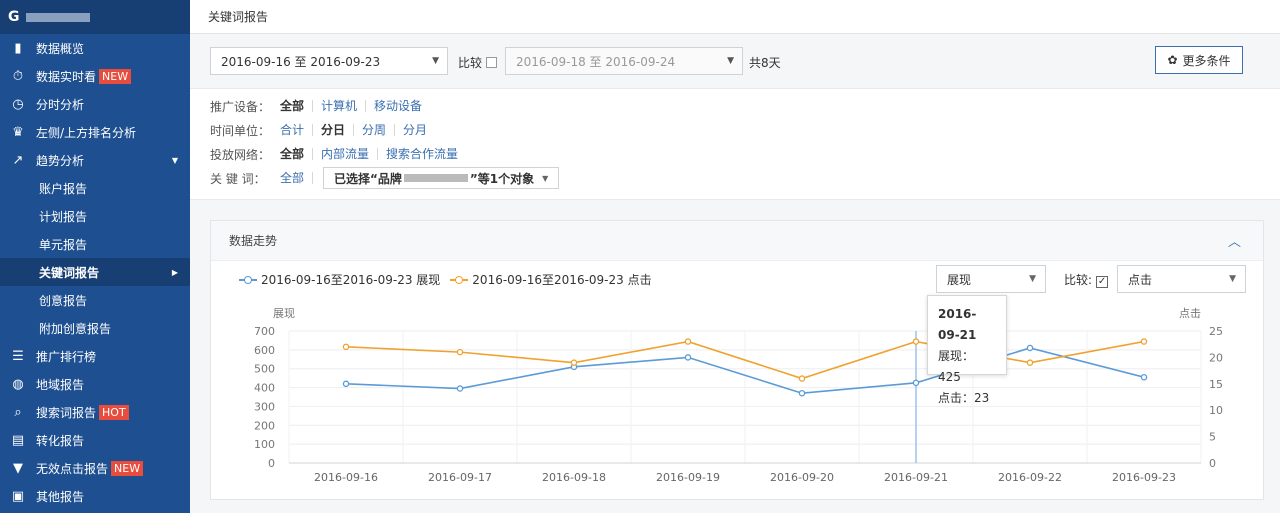  I want to click on sidebar-sub-creative: 创意报告, so click(95, 300).